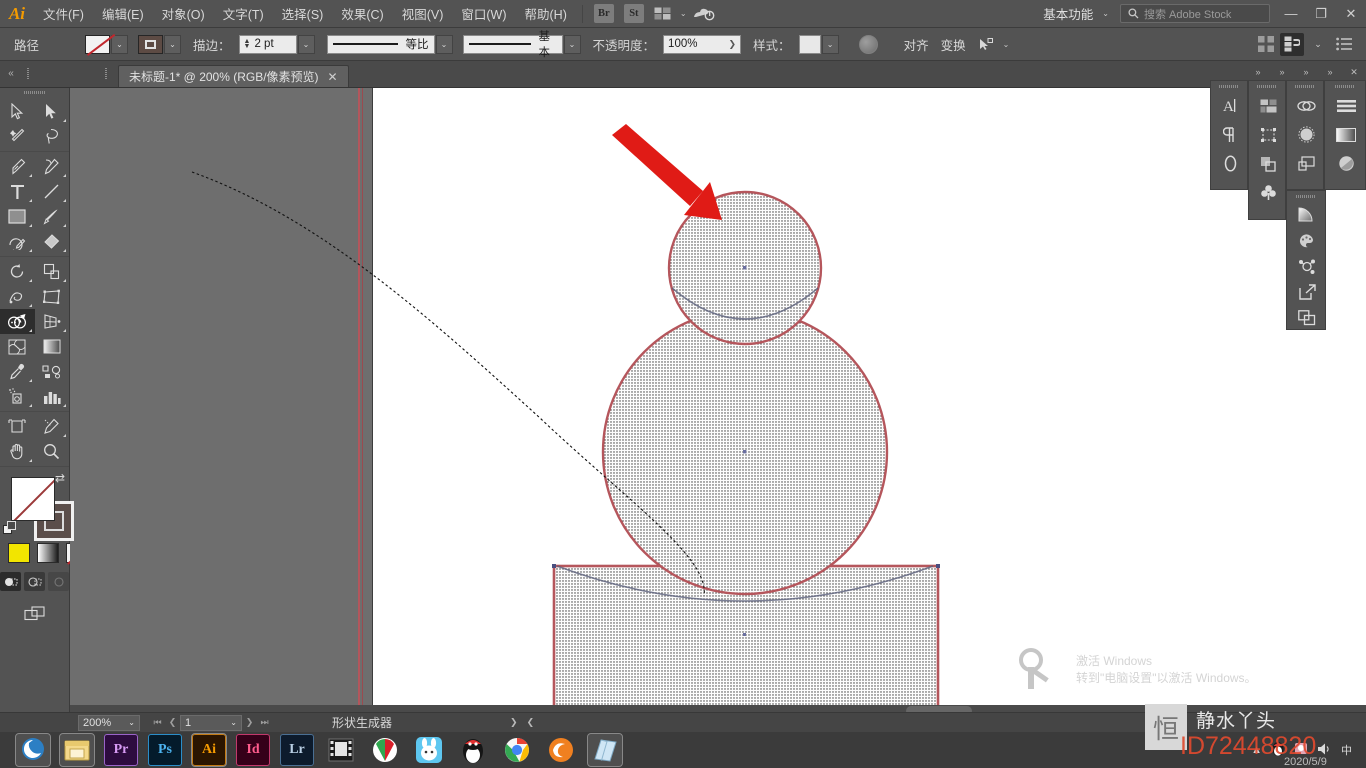 This screenshot has width=1366, height=768. I want to click on column-graph-tool, so click(52, 396).